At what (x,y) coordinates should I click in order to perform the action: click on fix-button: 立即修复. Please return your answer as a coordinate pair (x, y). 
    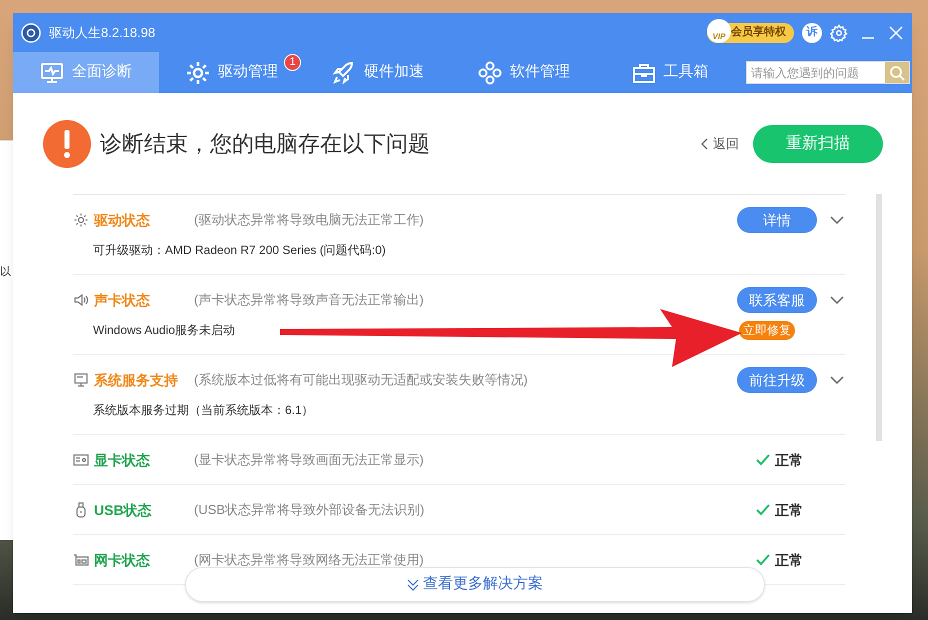
    Looking at the image, I should click on (767, 330).